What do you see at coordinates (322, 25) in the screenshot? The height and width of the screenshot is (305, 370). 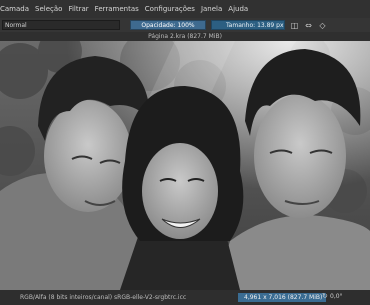 I see `wrap-icon: ◇` at bounding box center [322, 25].